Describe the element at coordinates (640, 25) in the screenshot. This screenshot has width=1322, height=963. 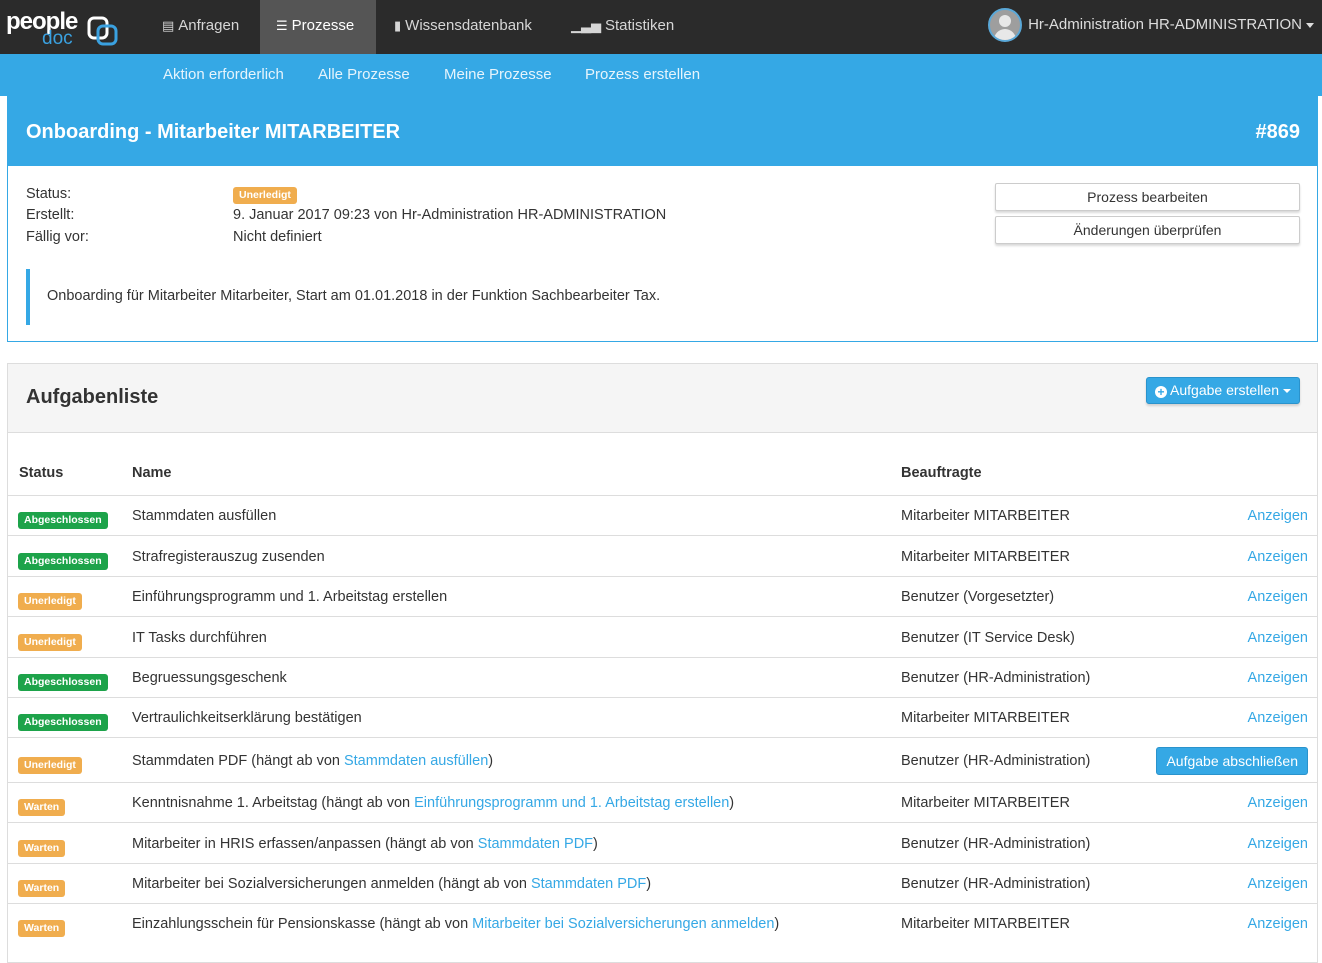
I see `nav-label: Statistiken` at that location.